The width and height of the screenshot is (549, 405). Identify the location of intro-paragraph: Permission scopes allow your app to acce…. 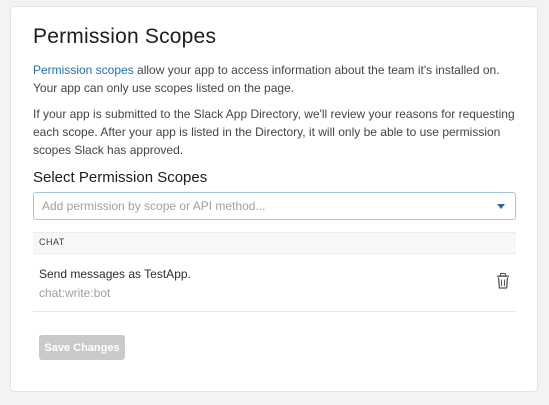
(277, 79).